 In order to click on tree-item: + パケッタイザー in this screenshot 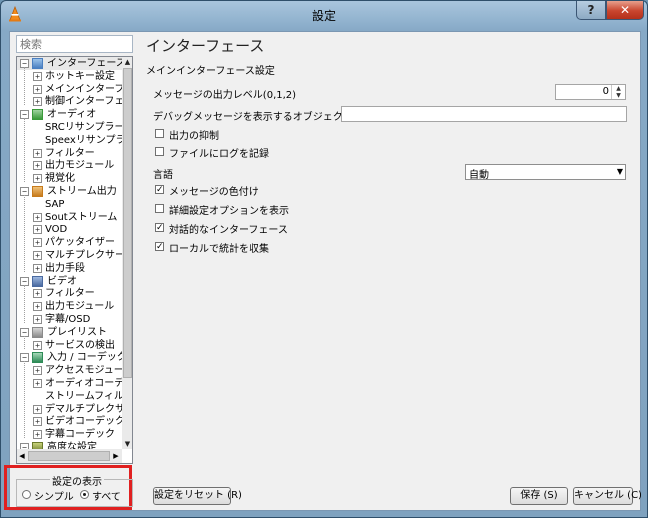, I will do `click(69, 242)`.